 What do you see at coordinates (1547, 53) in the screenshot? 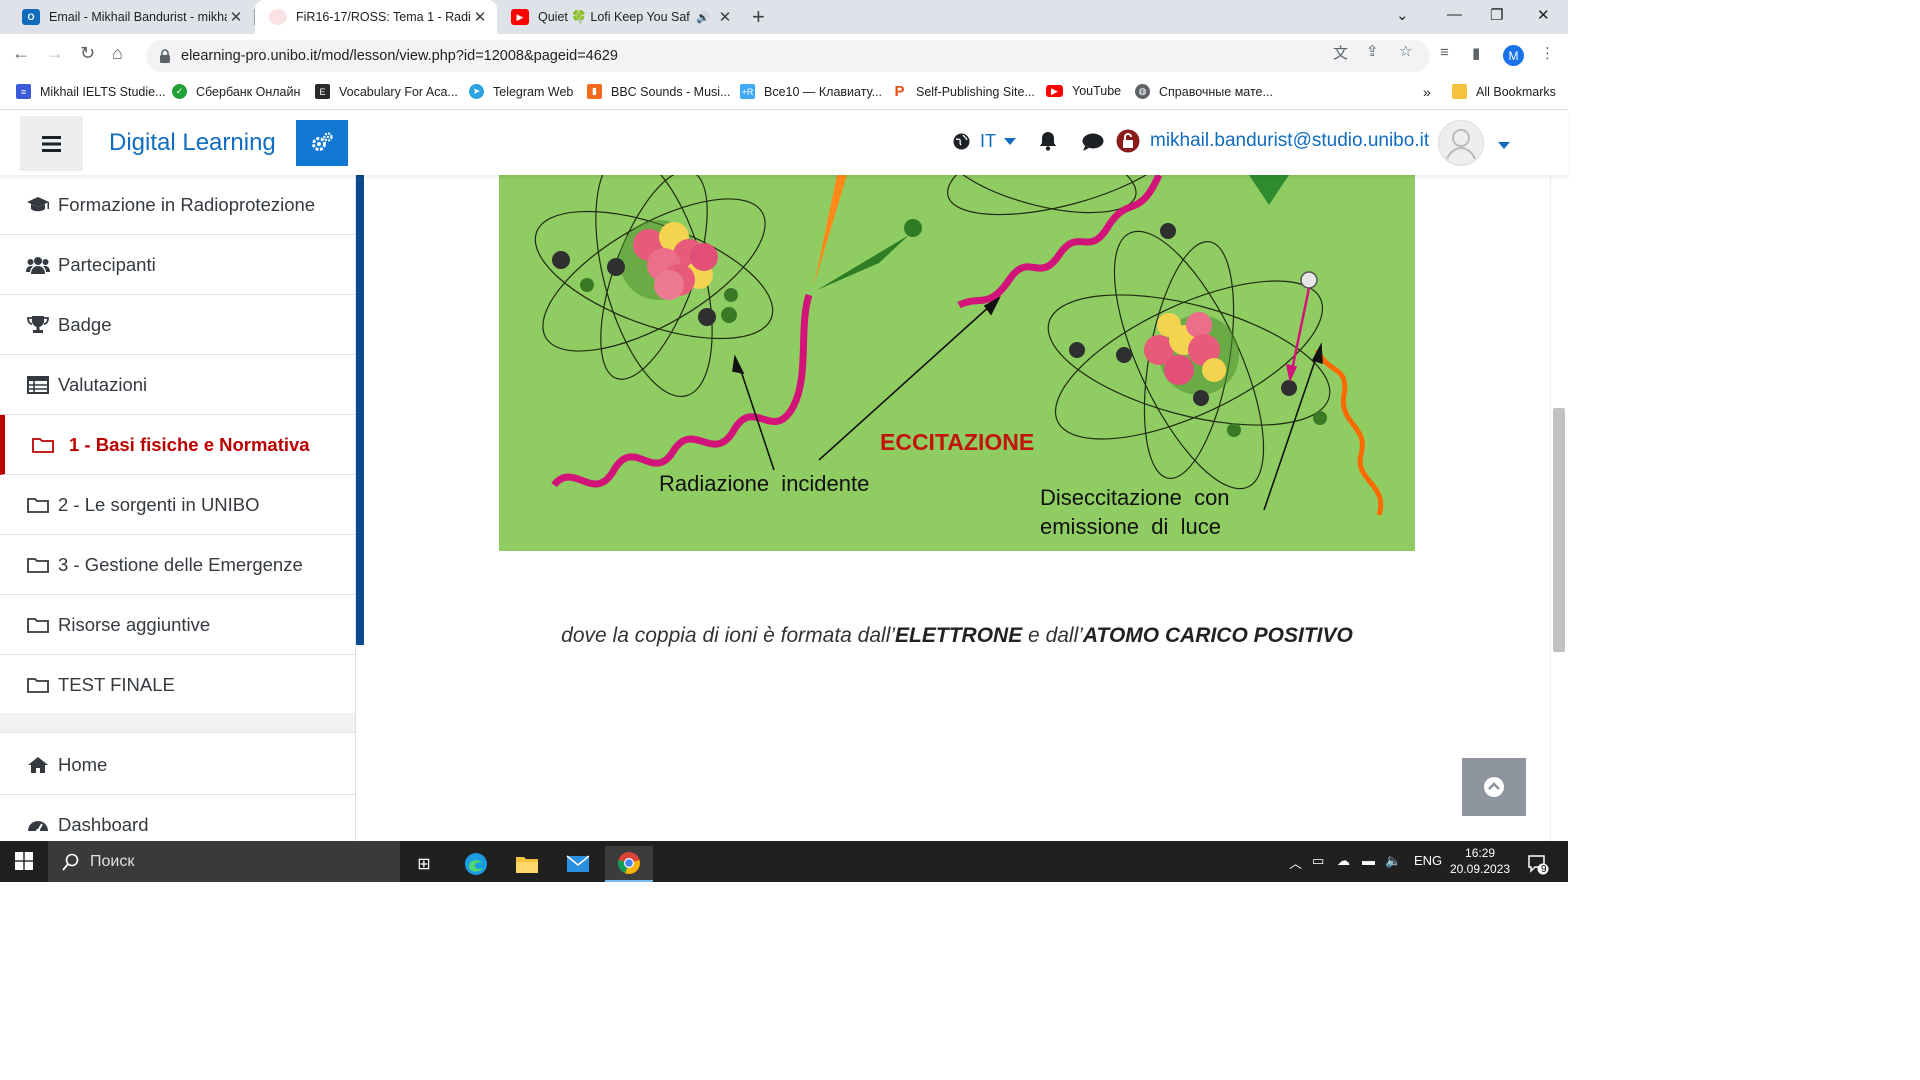
I see `menu-kebab-icon: ⋮` at bounding box center [1547, 53].